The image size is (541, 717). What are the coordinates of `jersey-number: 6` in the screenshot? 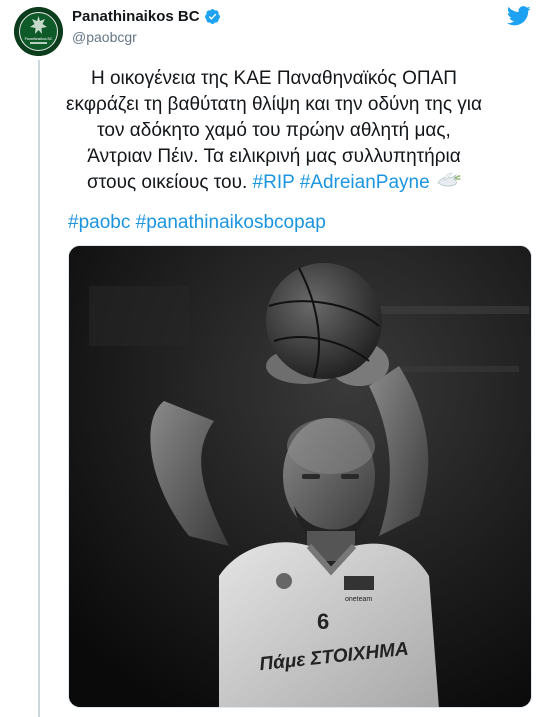 It's located at (323, 621).